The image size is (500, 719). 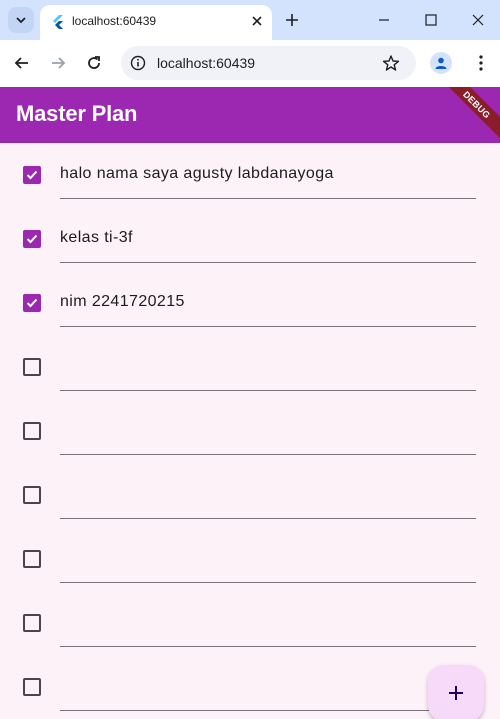 I want to click on task-row: halo nama saya agusty labdanayoga, so click(x=250, y=175).